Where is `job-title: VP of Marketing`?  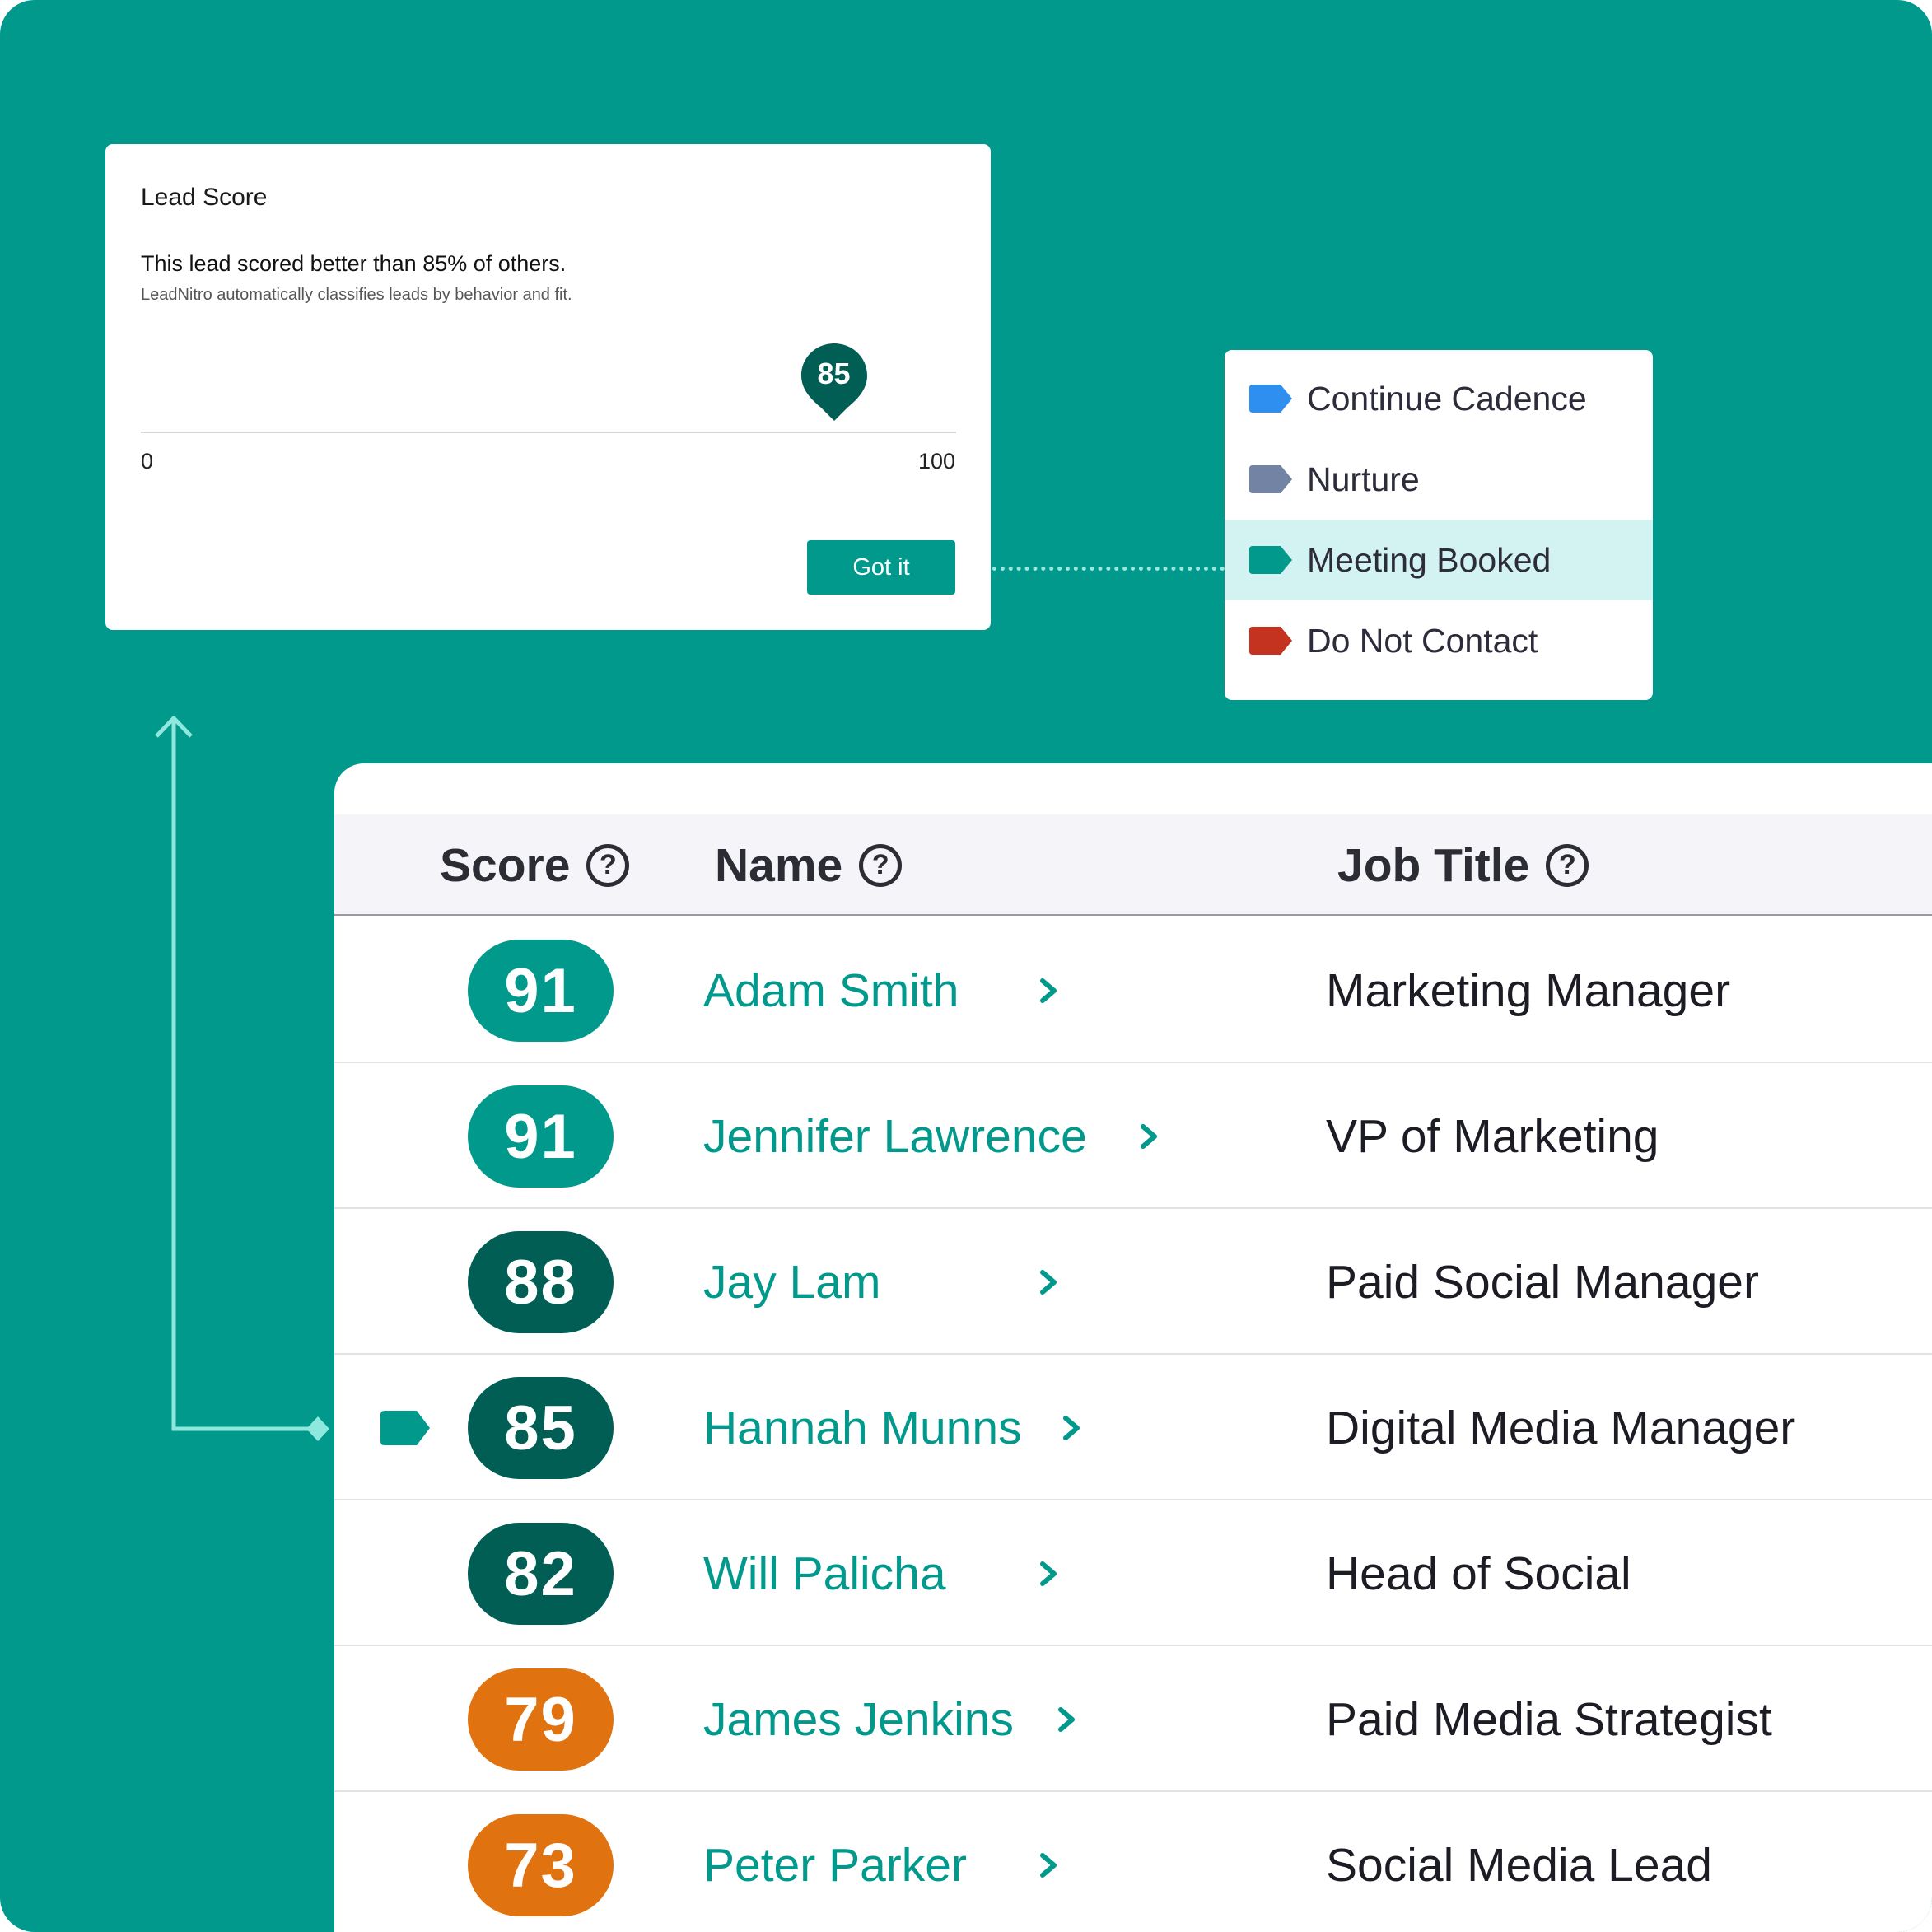 job-title: VP of Marketing is located at coordinates (1492, 1136).